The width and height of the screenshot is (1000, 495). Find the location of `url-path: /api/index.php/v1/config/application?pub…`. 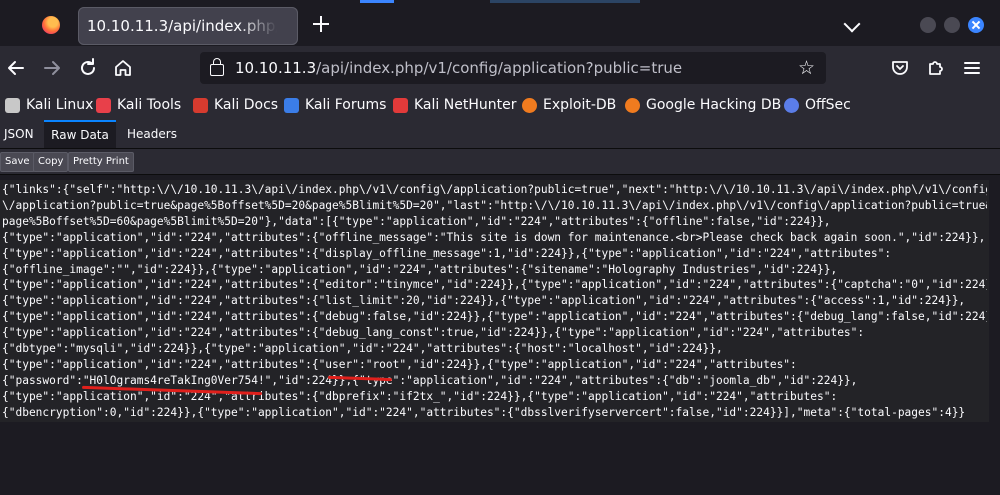

url-path: /api/index.php/v1/config/application?pub… is located at coordinates (499, 68).